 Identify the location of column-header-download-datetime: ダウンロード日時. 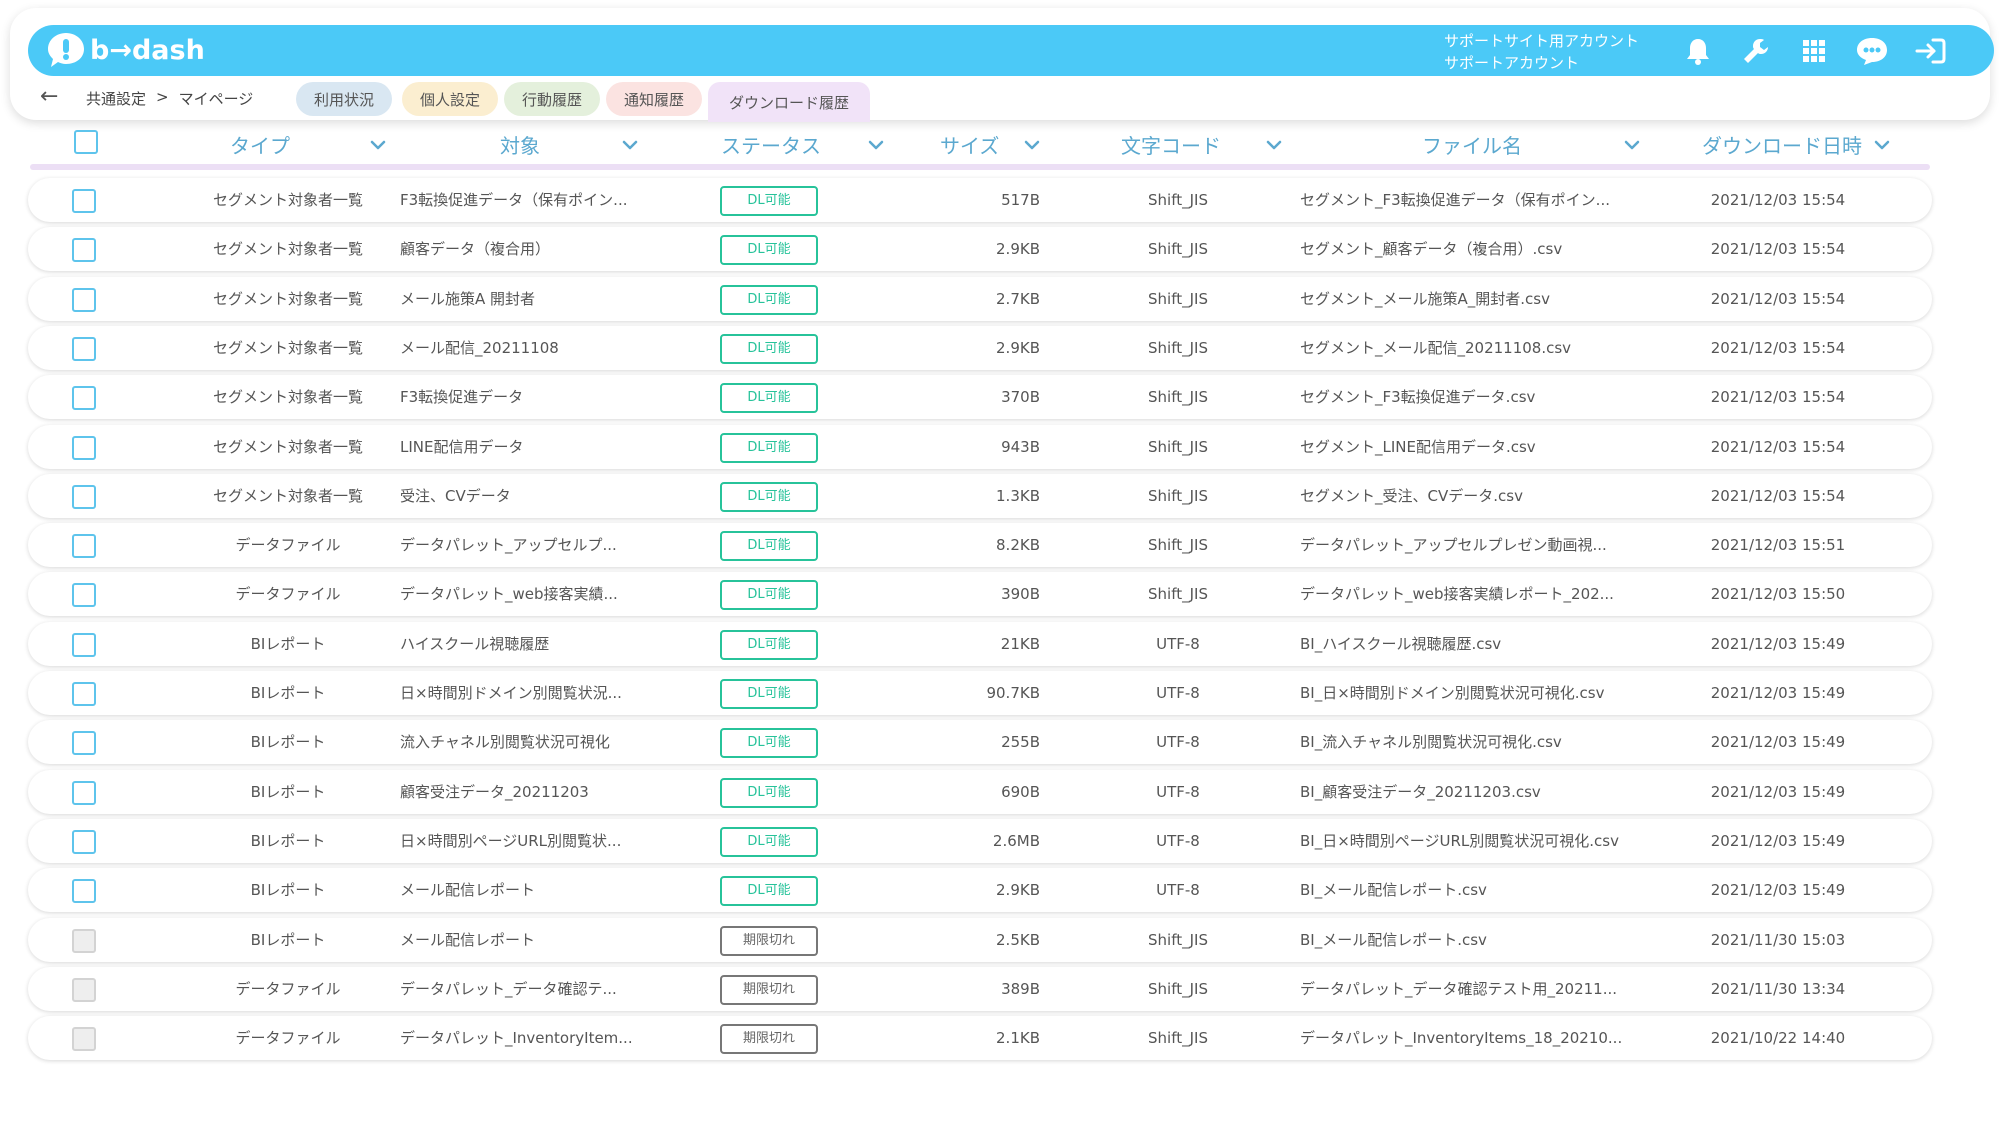
(1782, 144).